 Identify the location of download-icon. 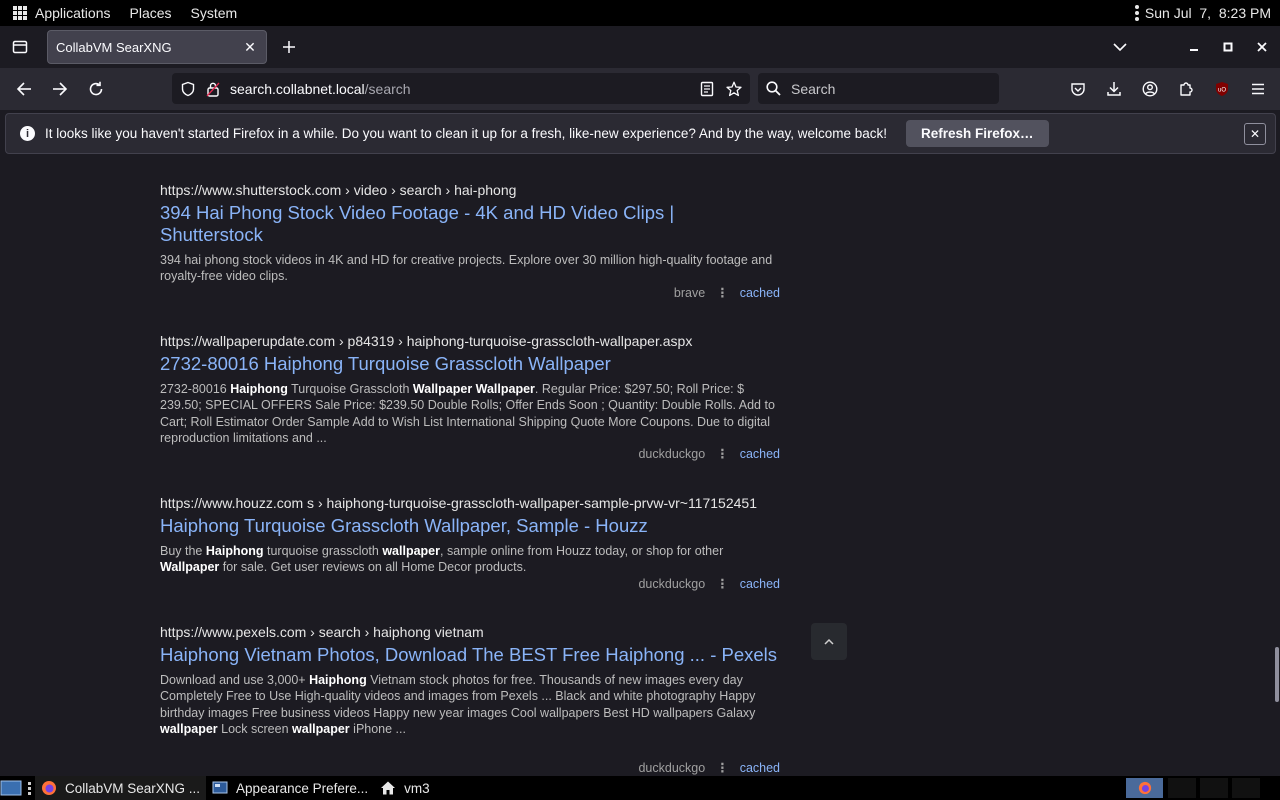
(1114, 89).